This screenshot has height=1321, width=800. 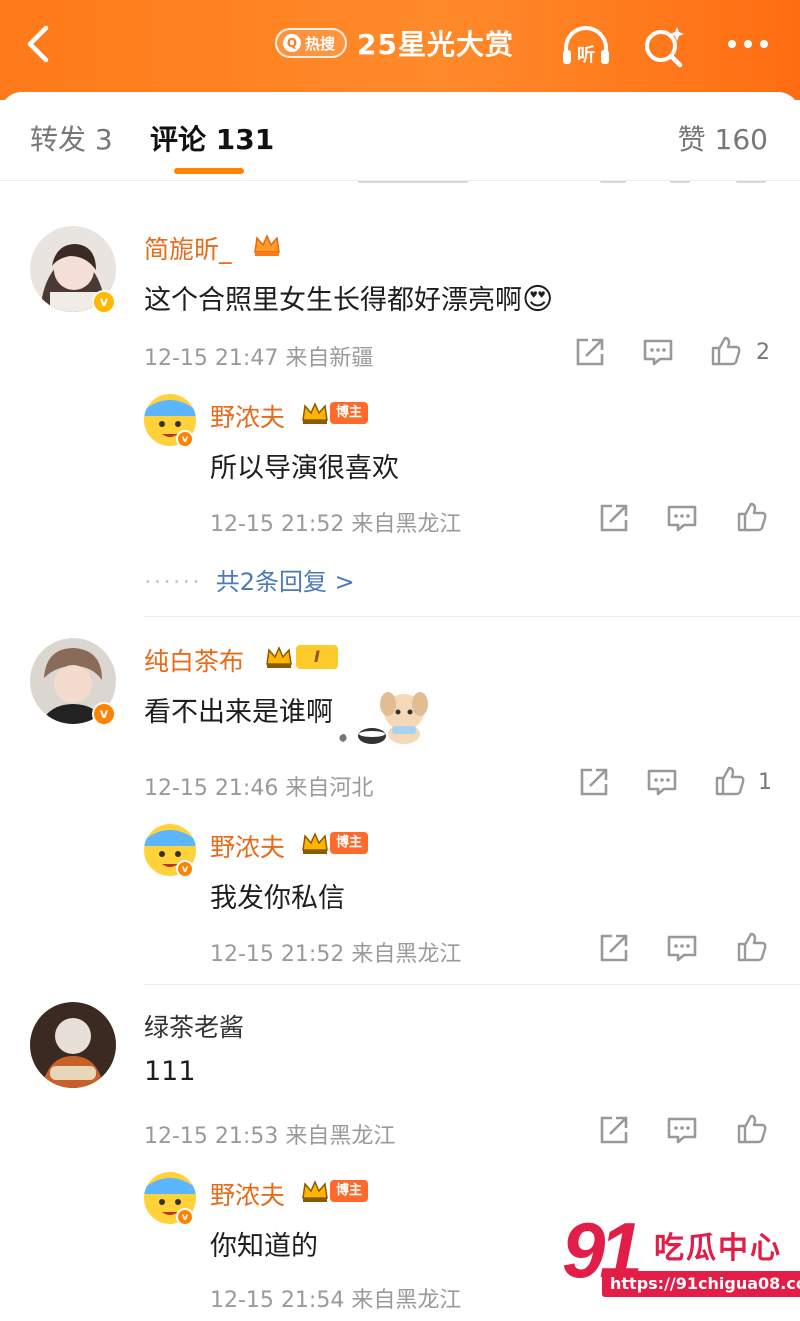 I want to click on reply-text: 所以导演很喜欢, so click(x=304, y=468).